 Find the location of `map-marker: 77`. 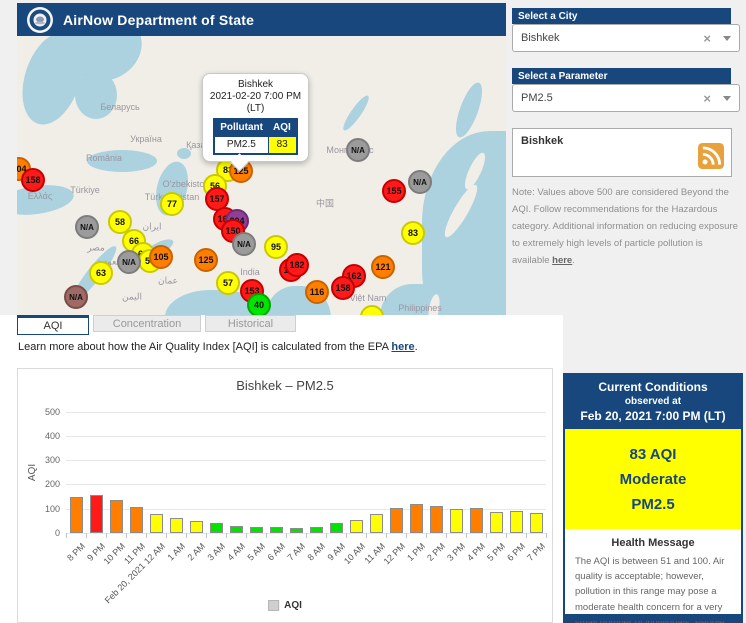

map-marker: 77 is located at coordinates (172, 204).